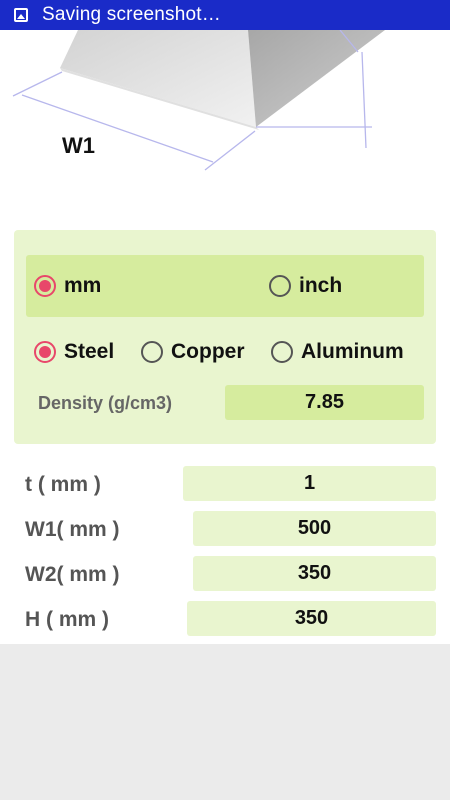 Image resolution: width=450 pixels, height=800 pixels. I want to click on unit-inch-radio: inch, so click(305, 286).